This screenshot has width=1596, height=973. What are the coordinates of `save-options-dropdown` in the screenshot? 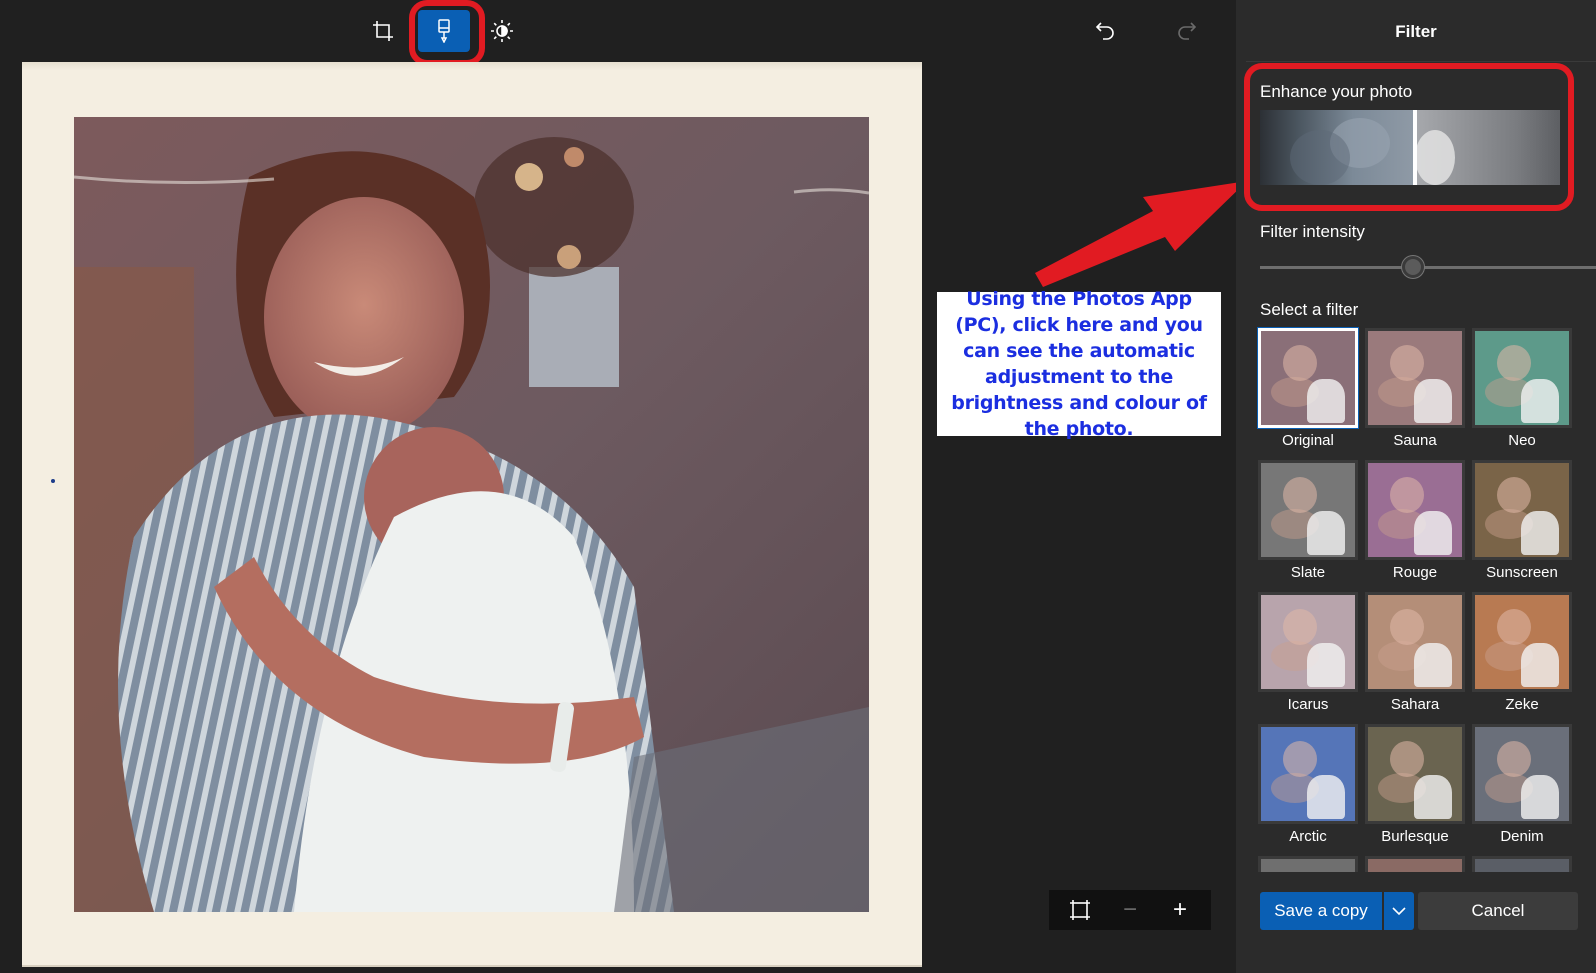 It's located at (1399, 911).